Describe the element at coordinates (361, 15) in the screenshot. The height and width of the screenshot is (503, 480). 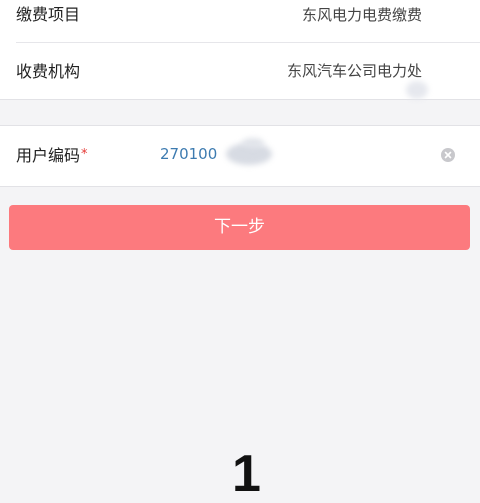
I see `payment-item-value: 东风电力电费缴费` at that location.